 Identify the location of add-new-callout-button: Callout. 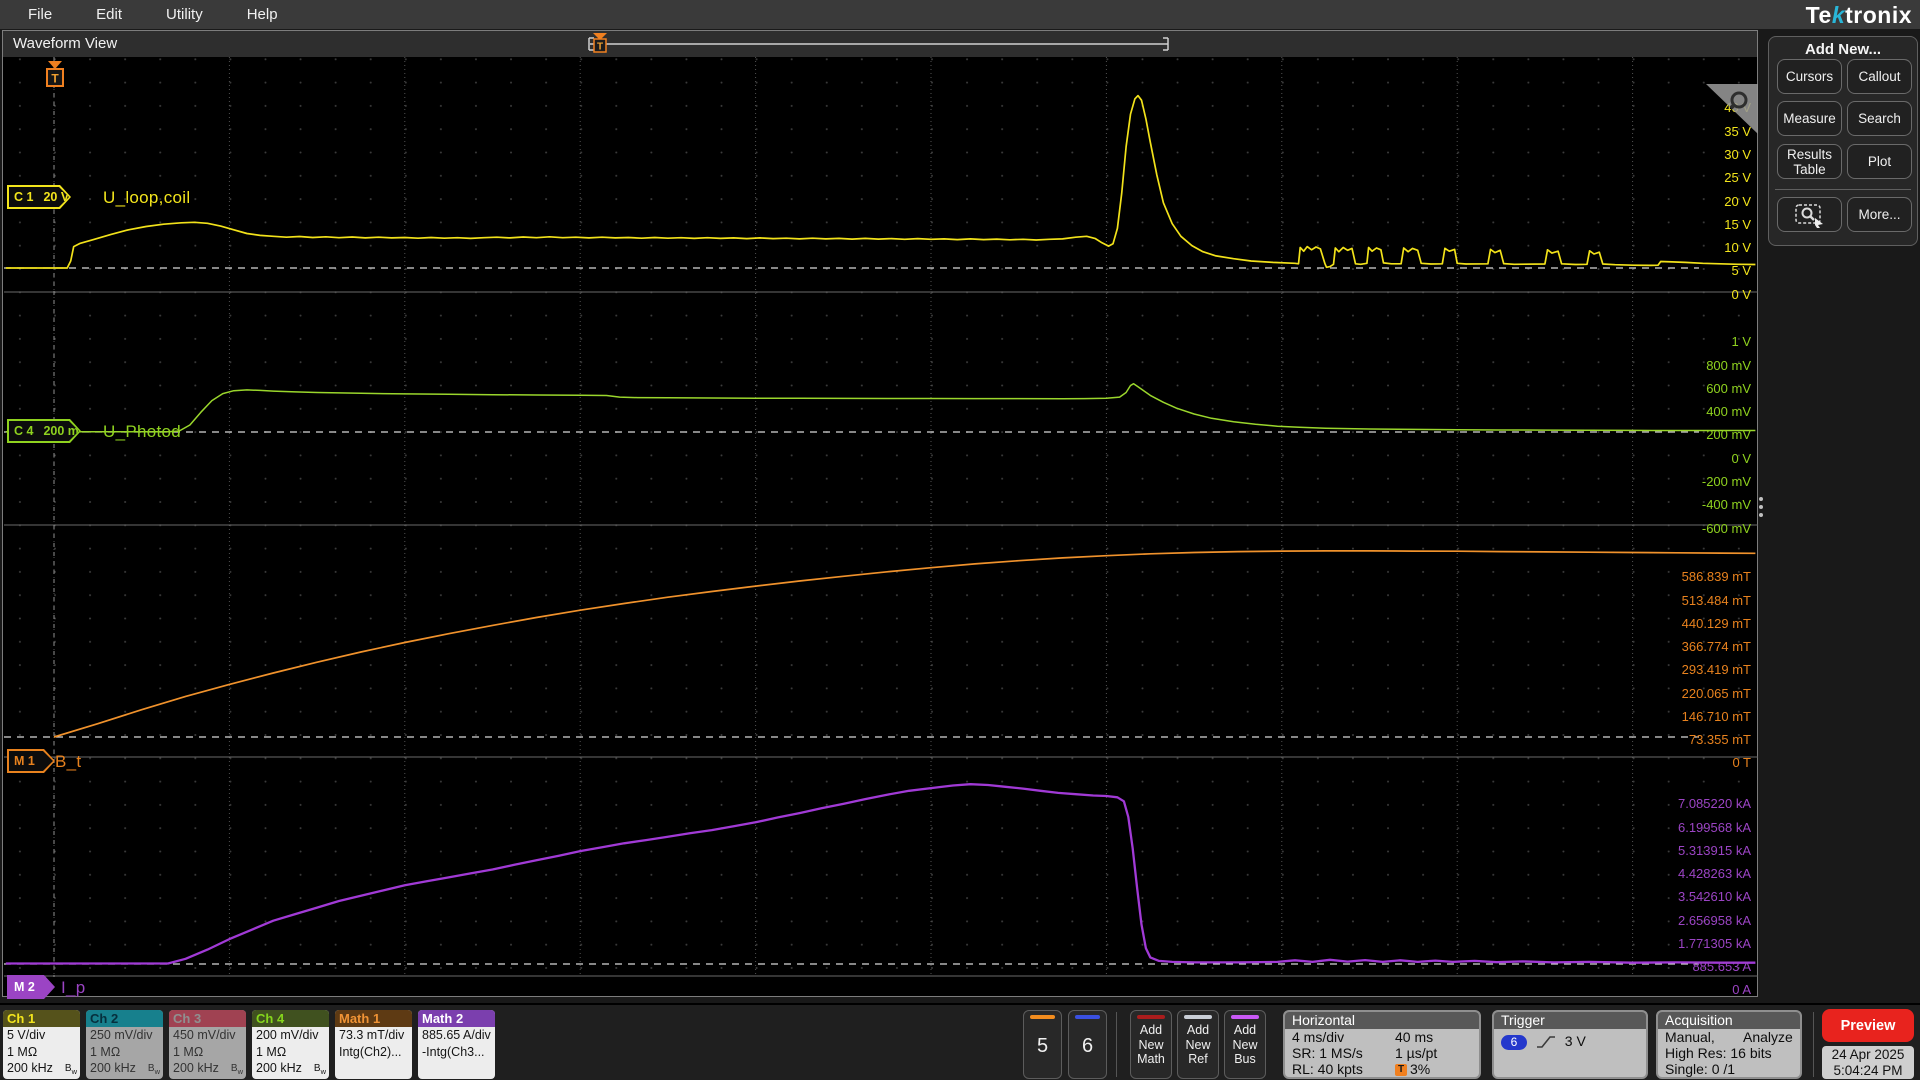
(1879, 76).